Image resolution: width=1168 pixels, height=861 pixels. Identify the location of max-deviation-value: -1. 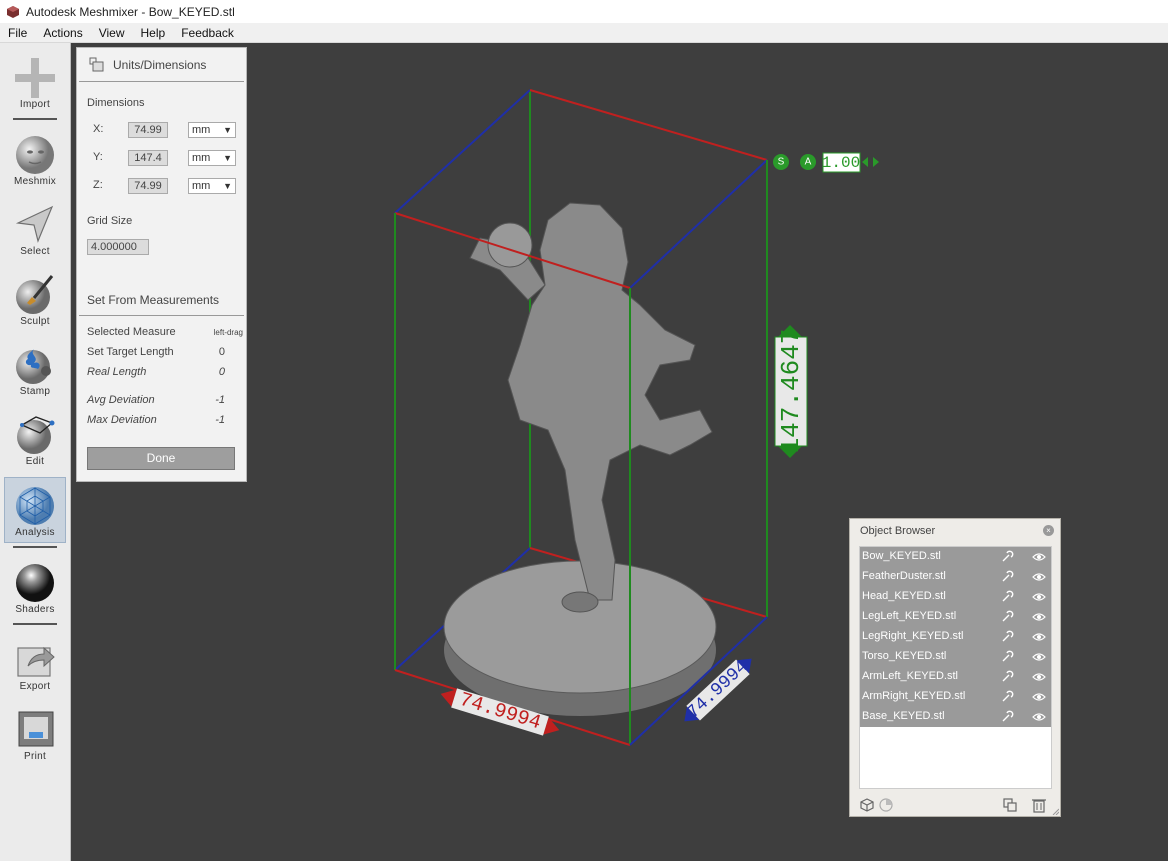
(220, 420).